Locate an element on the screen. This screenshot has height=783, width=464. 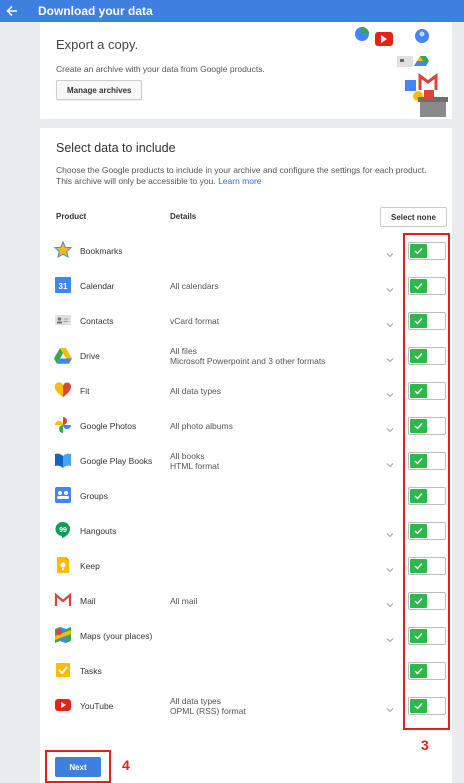
product-detail-line: vCard format is located at coordinates (195, 320).